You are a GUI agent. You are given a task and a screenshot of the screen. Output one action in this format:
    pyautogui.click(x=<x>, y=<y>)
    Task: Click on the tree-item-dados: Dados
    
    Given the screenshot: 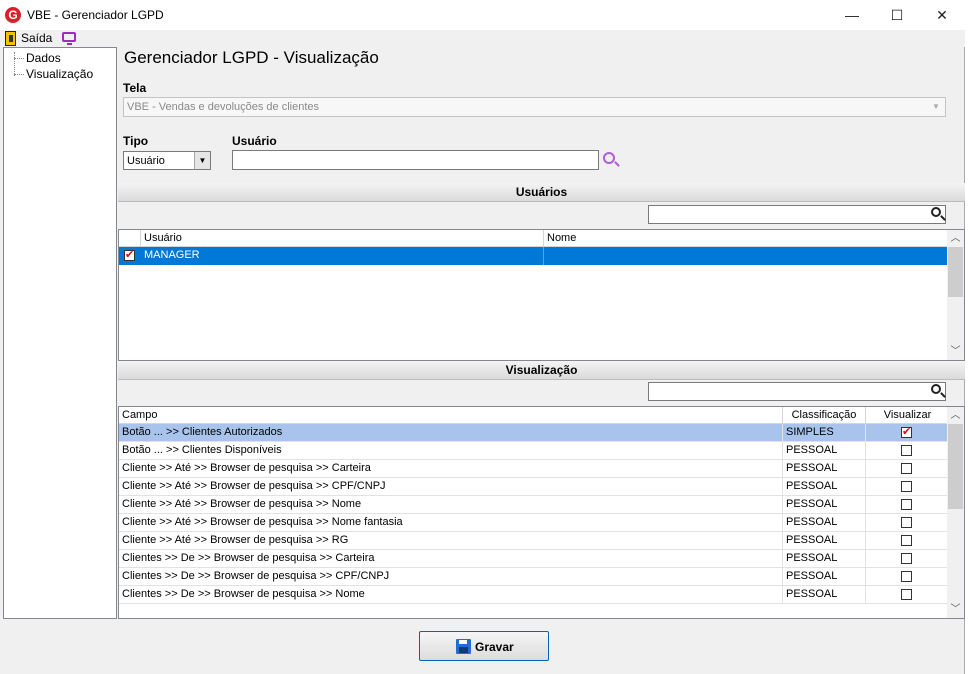 What is the action you would take?
    pyautogui.click(x=43, y=58)
    